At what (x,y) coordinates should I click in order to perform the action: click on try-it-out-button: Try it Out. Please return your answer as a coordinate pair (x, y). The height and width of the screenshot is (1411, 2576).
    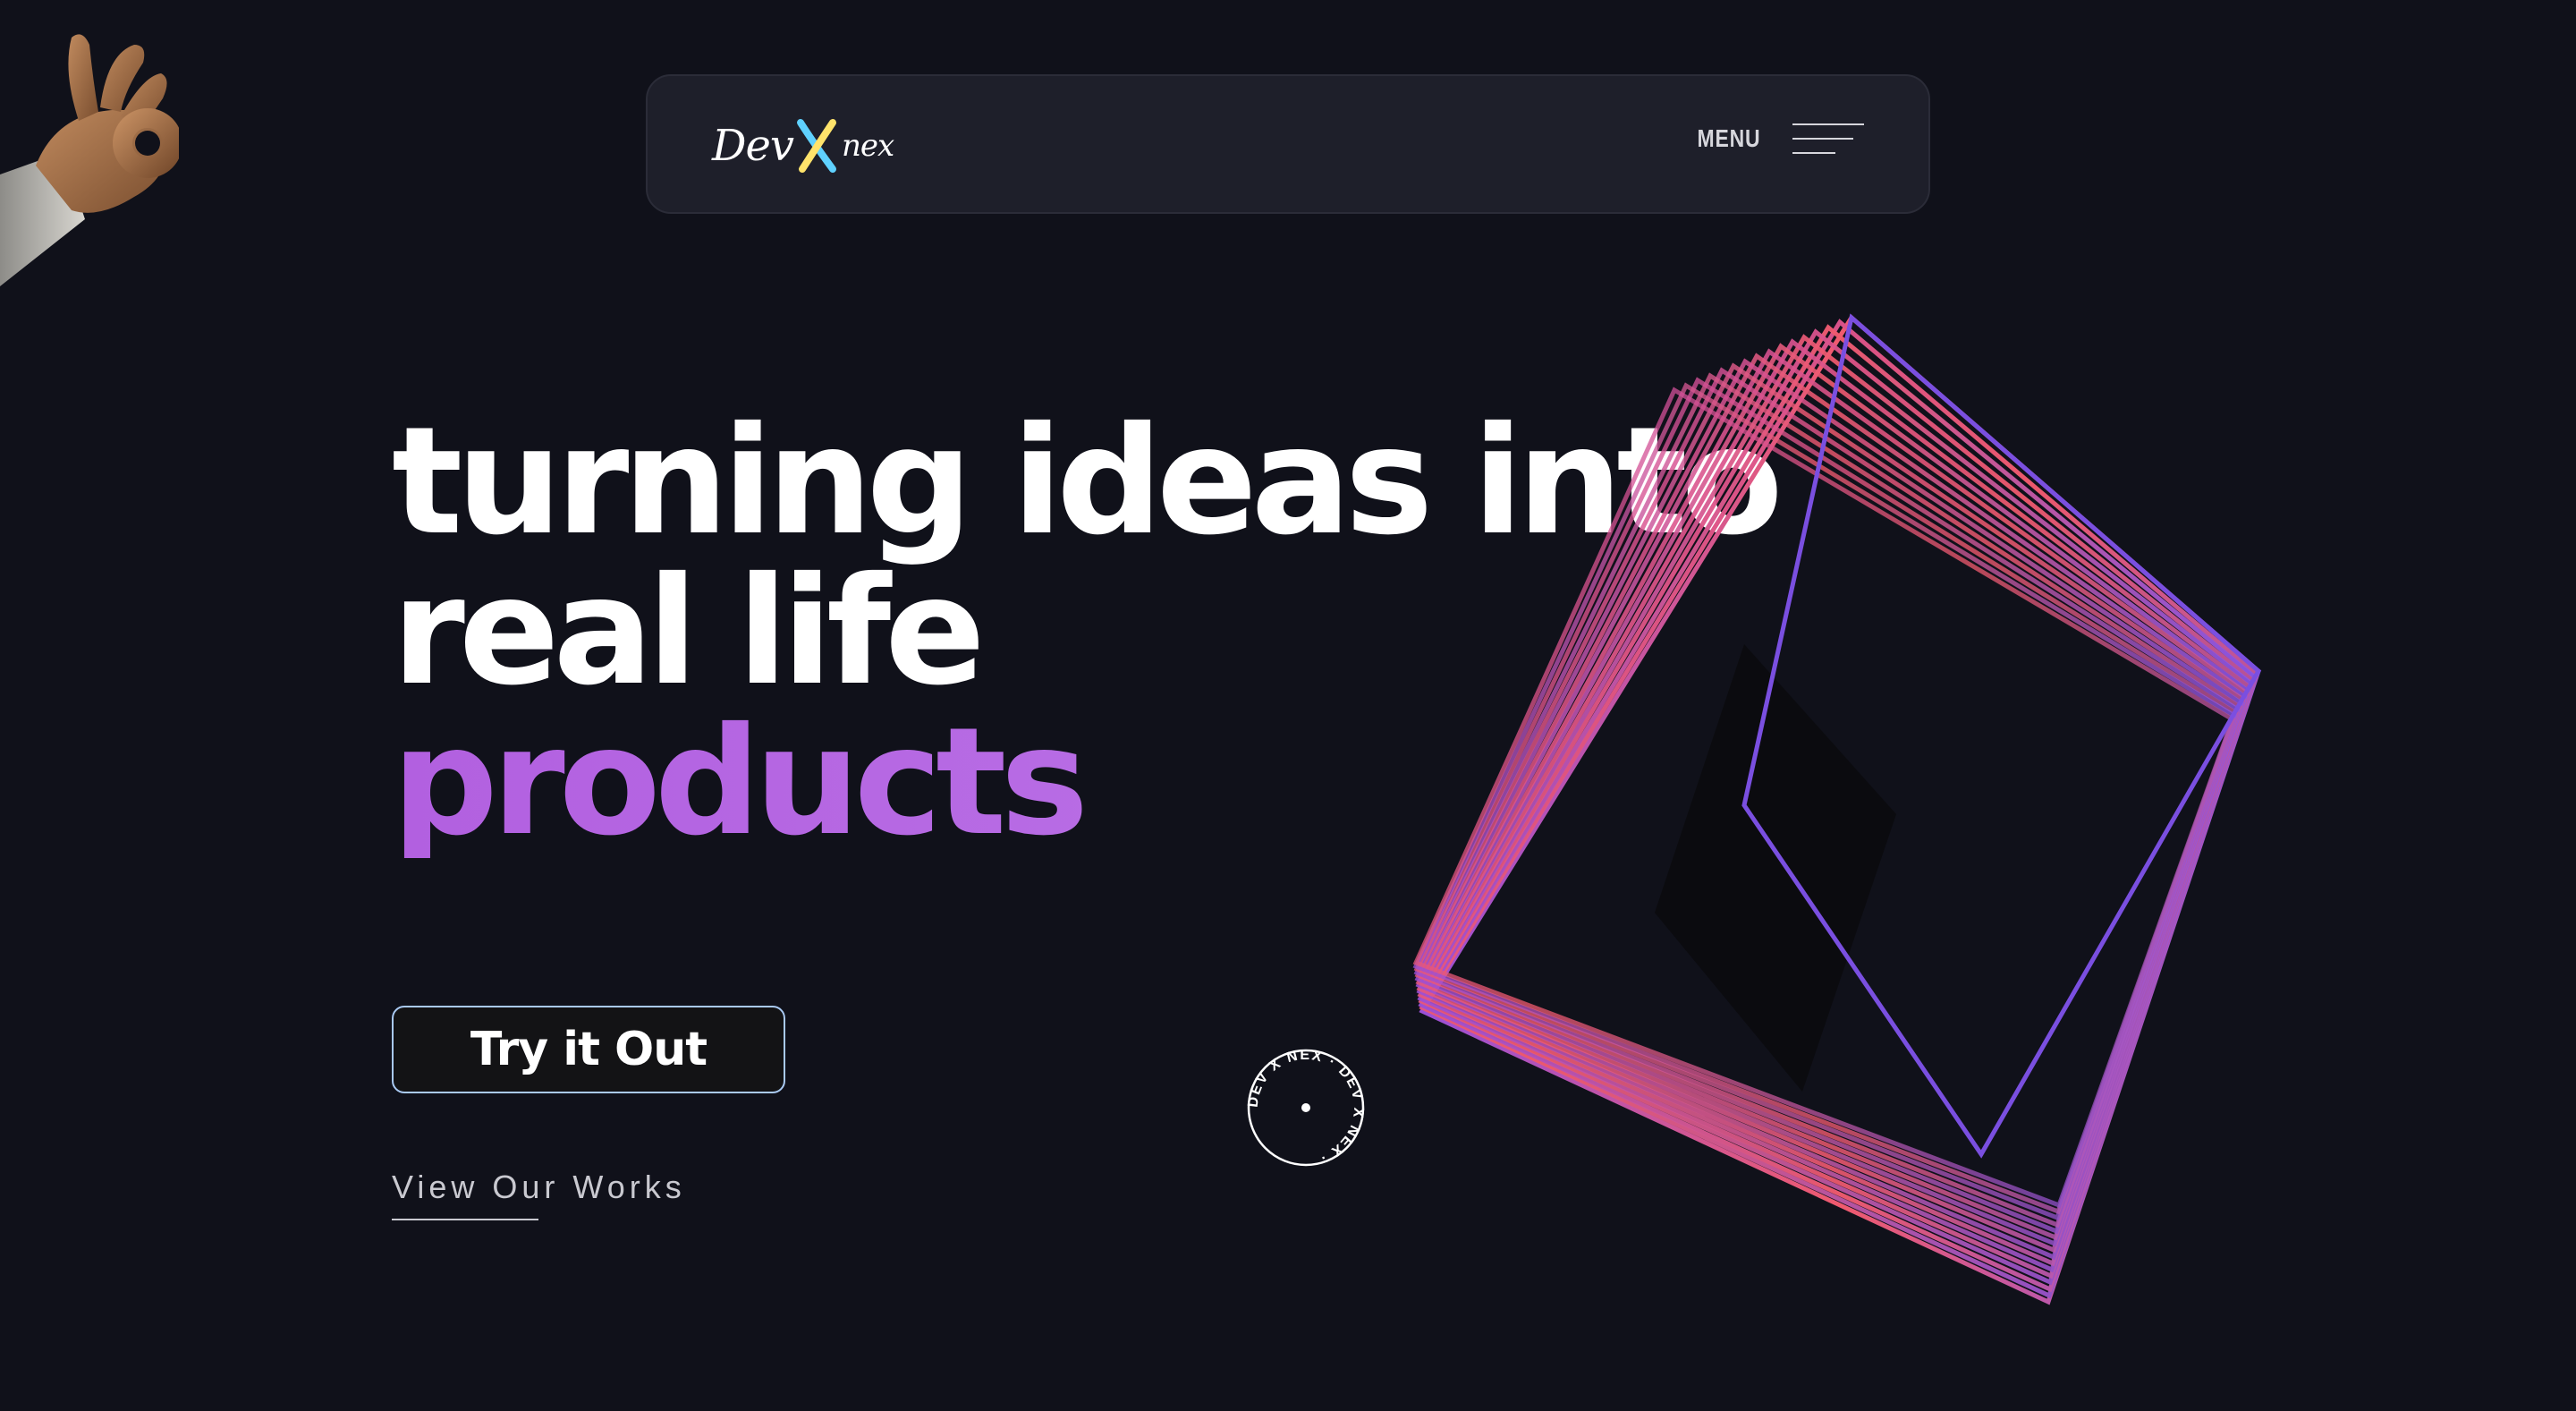
    Looking at the image, I should click on (588, 1049).